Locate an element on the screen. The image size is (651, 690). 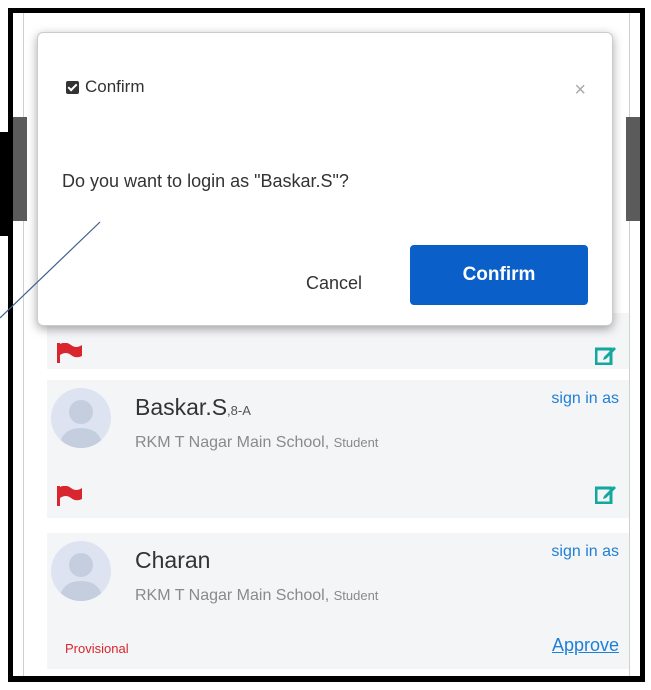
user-name: Charan is located at coordinates (173, 560).